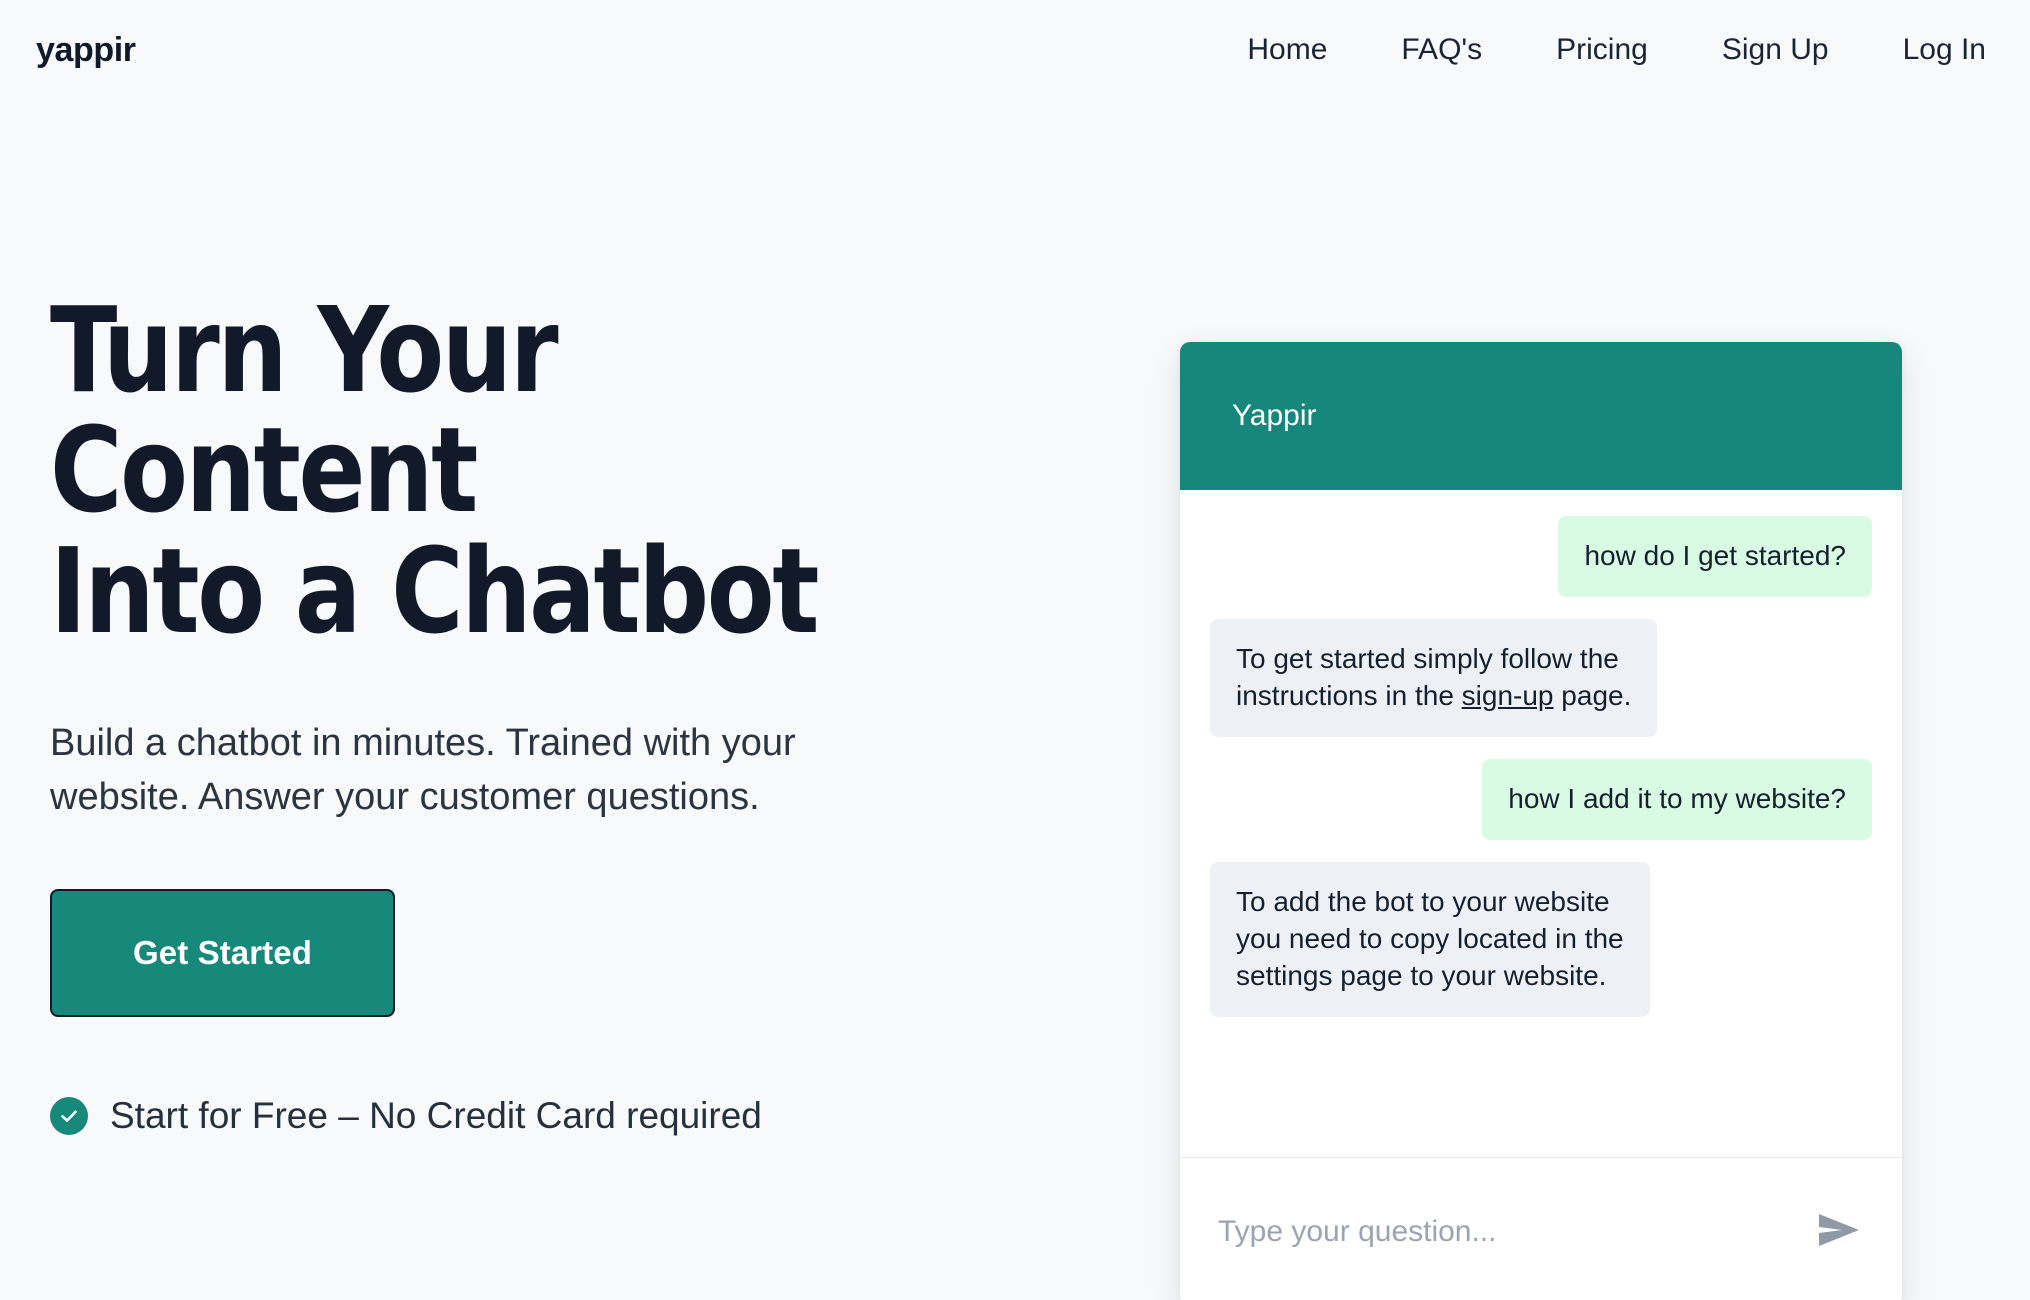 The width and height of the screenshot is (2030, 1300). What do you see at coordinates (1775, 50) in the screenshot?
I see `nav-link-sign-up: Sign Up` at bounding box center [1775, 50].